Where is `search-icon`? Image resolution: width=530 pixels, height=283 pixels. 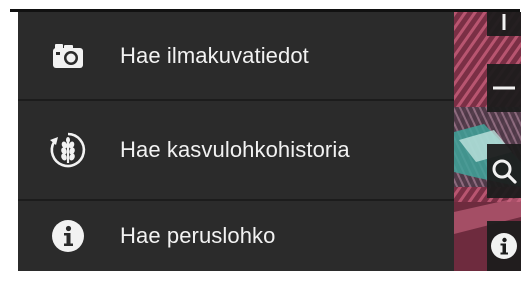
search-icon is located at coordinates (504, 171).